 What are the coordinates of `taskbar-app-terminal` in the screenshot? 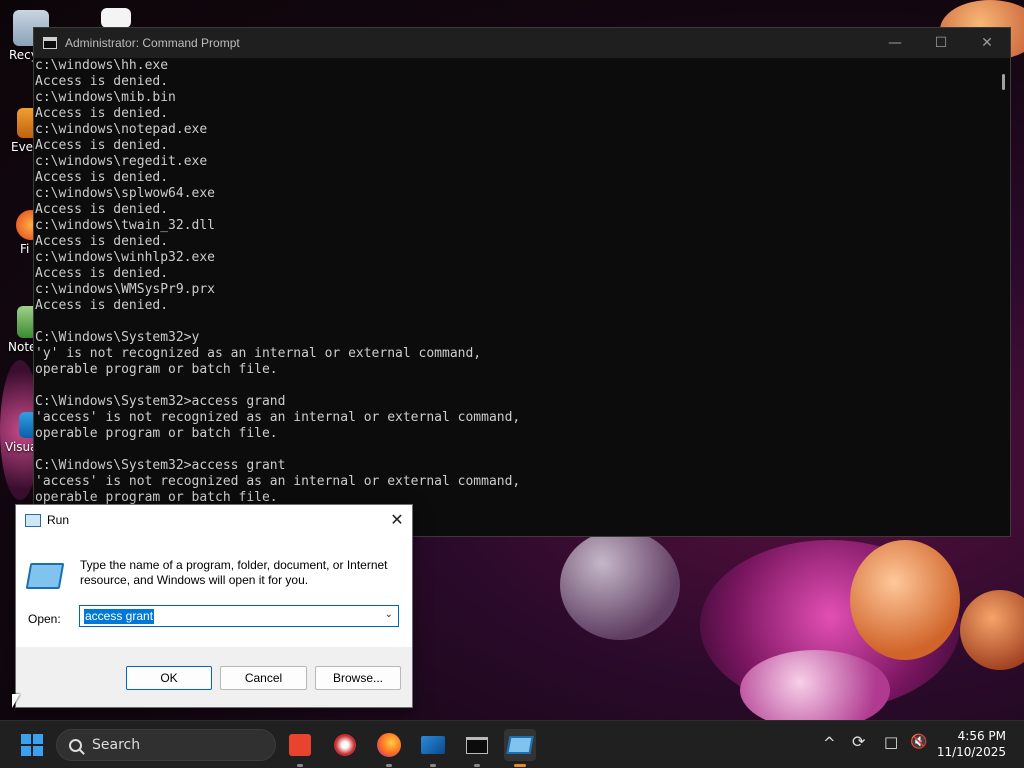 It's located at (477, 748).